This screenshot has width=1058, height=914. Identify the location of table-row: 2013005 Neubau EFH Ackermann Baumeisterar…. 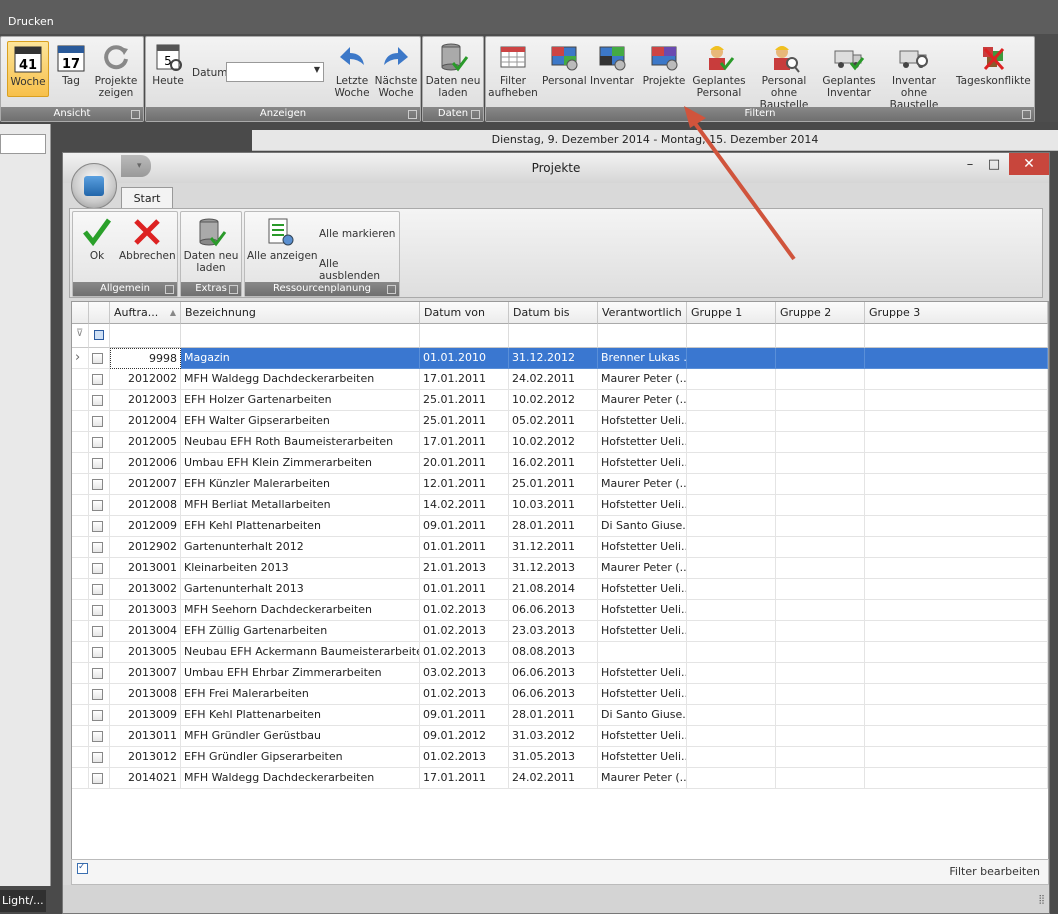
(560, 652).